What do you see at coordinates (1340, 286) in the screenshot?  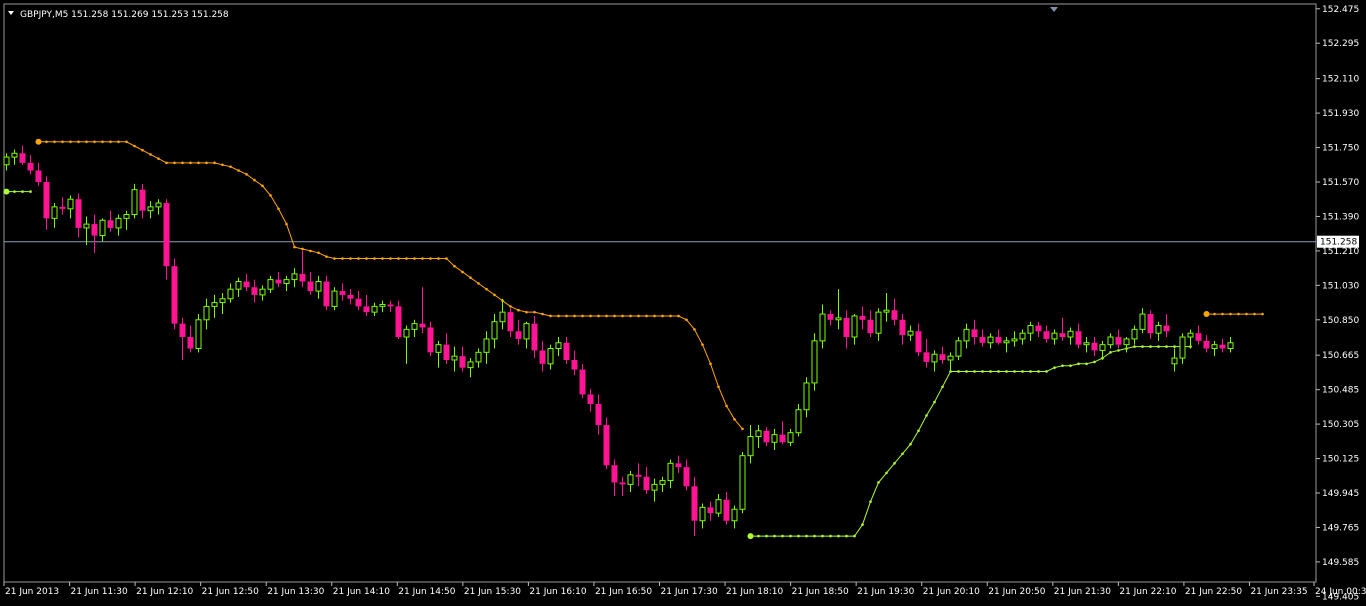 I see `y-tick-label: 151.030` at bounding box center [1340, 286].